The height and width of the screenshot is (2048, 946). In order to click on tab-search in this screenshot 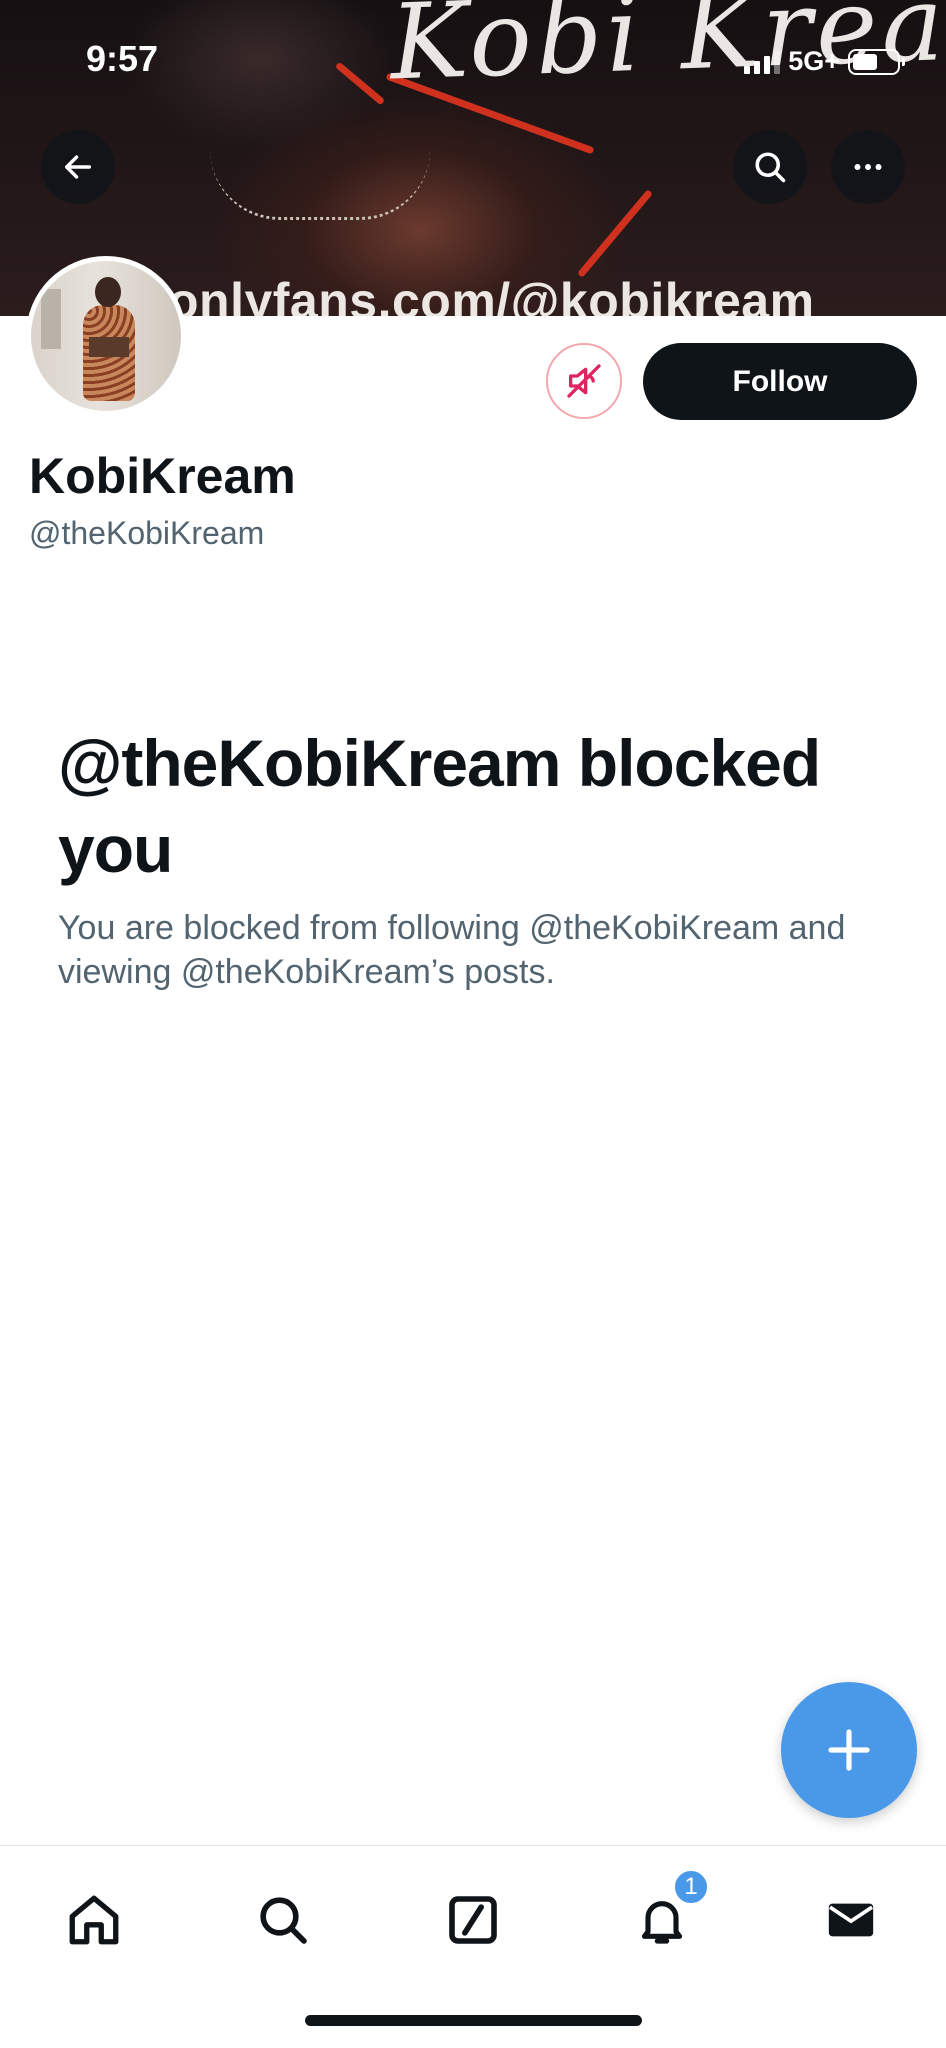, I will do `click(283, 1920)`.